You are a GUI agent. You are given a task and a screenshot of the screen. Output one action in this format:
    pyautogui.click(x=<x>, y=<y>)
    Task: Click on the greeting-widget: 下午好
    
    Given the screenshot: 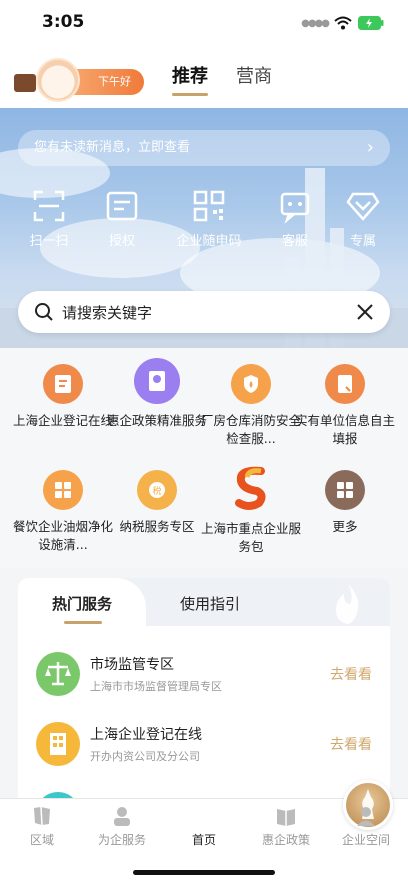 What is the action you would take?
    pyautogui.click(x=79, y=79)
    